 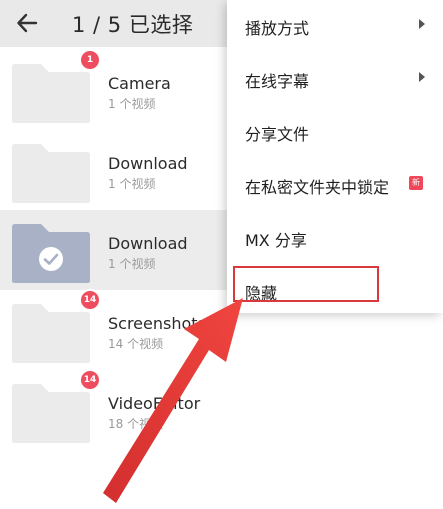 I want to click on menu-item-hide: 隐藏, so click(x=335, y=291).